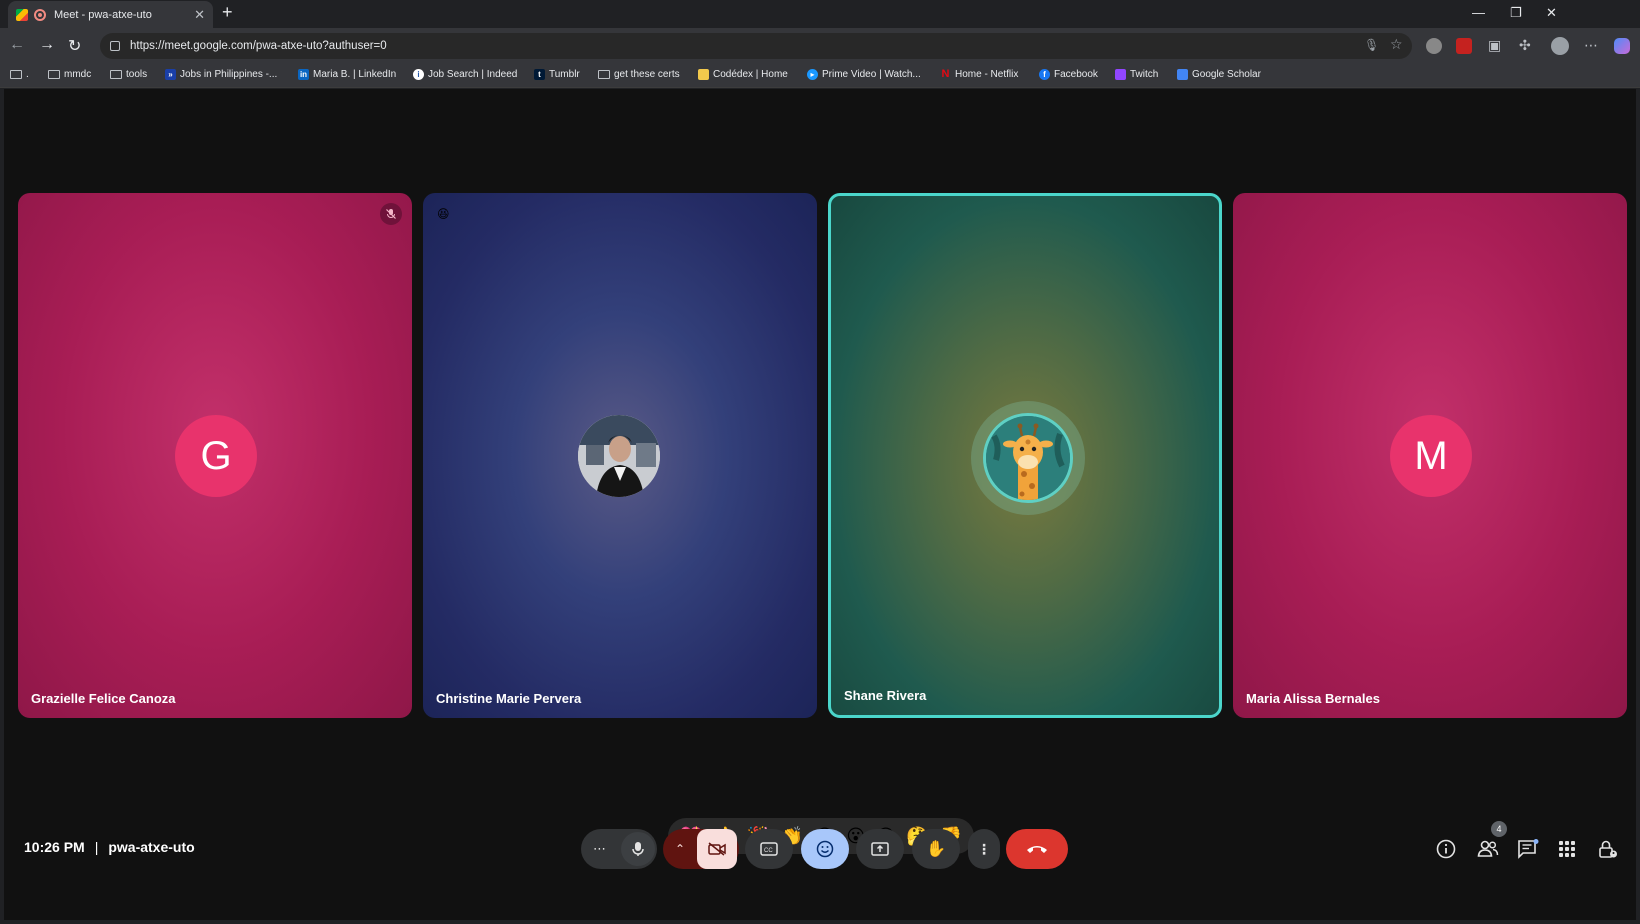 This screenshot has width=1640, height=924. I want to click on meeting-code: pwa-atxe-uto, so click(151, 847).